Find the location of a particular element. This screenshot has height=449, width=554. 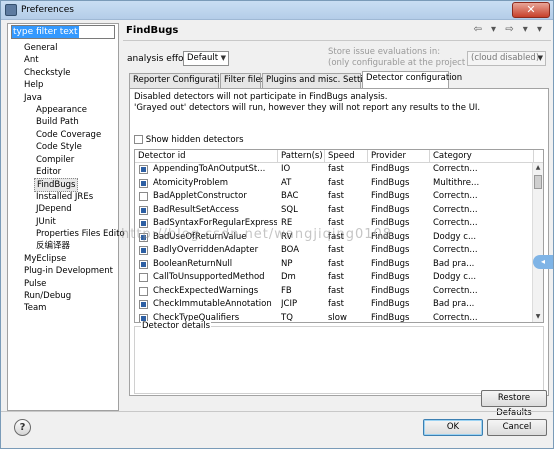

detector-details-label: Detector details is located at coordinates (176, 326).